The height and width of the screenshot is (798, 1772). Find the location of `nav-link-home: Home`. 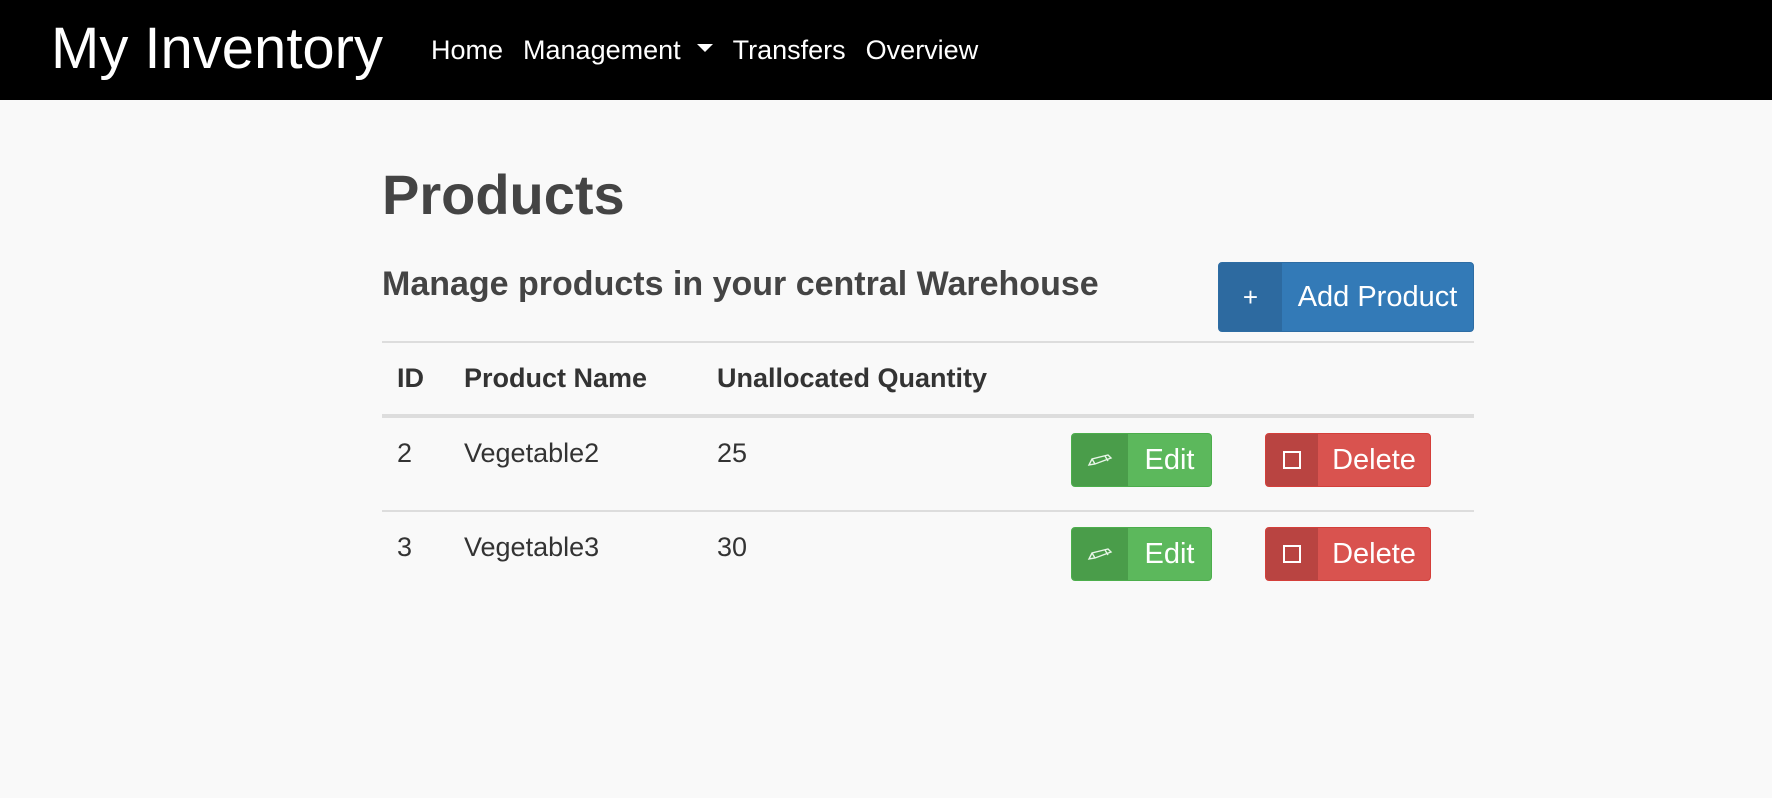

nav-link-home: Home is located at coordinates (467, 50).